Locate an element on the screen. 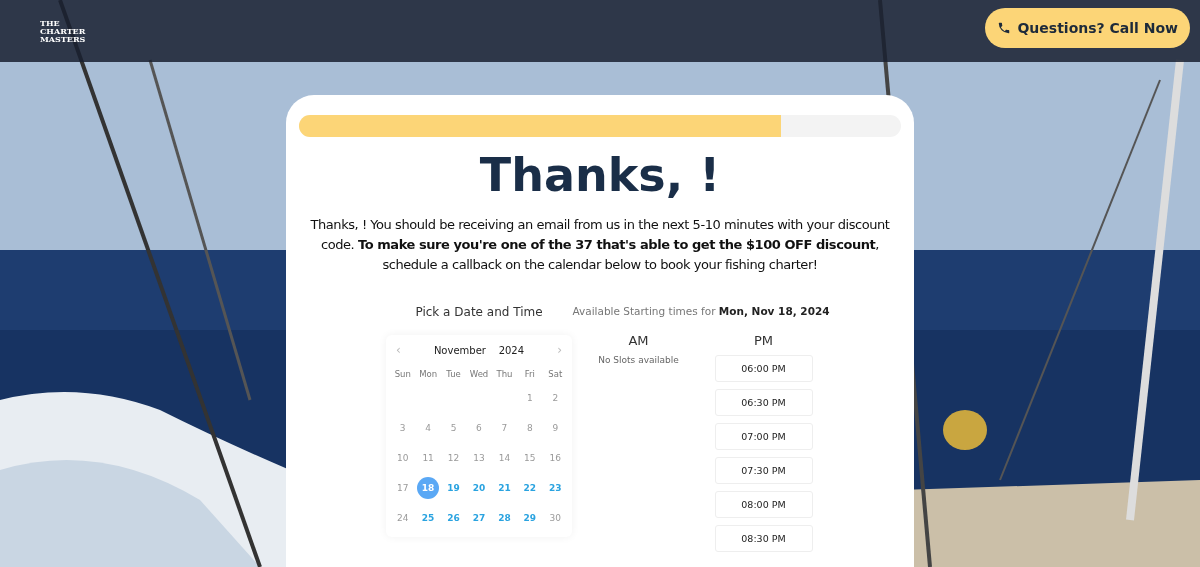 The image size is (1200, 567). calendar-day: 19 is located at coordinates (453, 488).